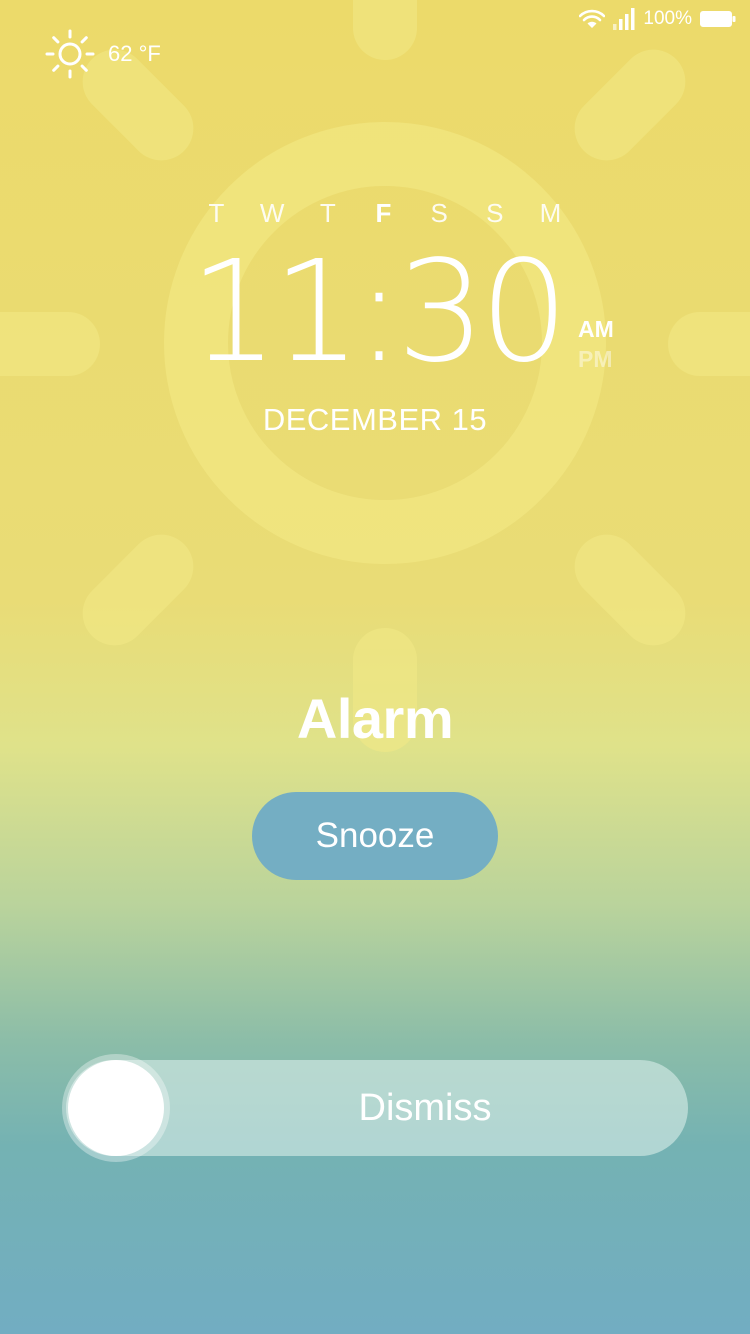 Image resolution: width=750 pixels, height=1334 pixels. What do you see at coordinates (102, 54) in the screenshot?
I see `weather-widget: 62 °F` at bounding box center [102, 54].